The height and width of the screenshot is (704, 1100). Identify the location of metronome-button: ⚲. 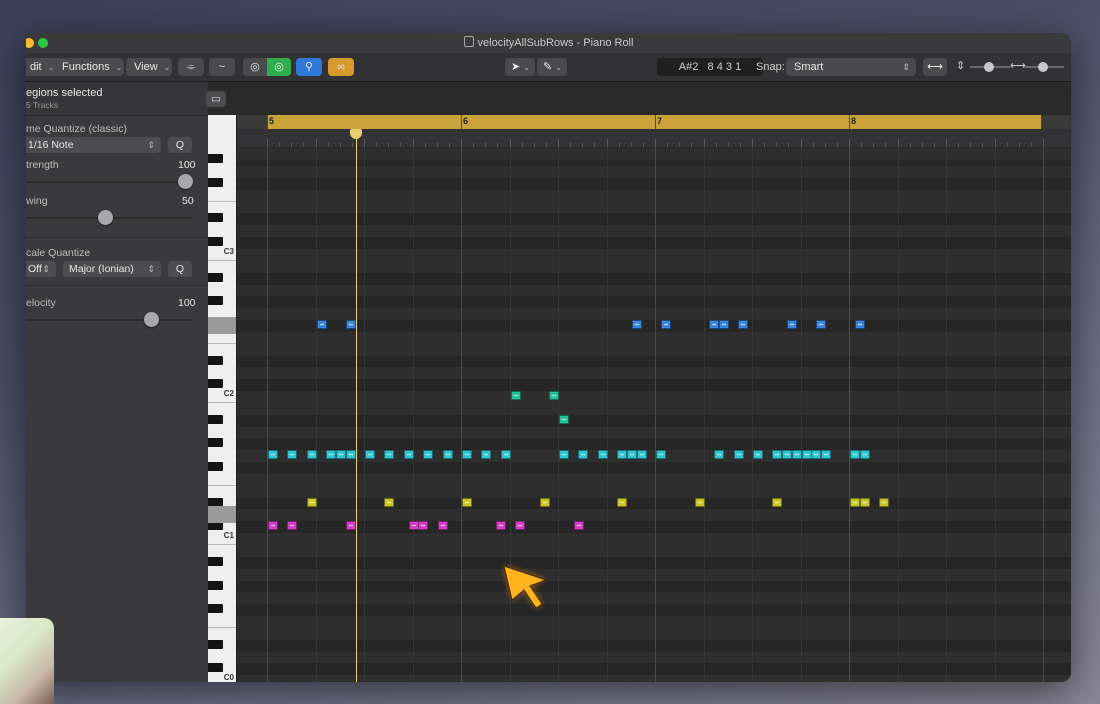
(309, 67).